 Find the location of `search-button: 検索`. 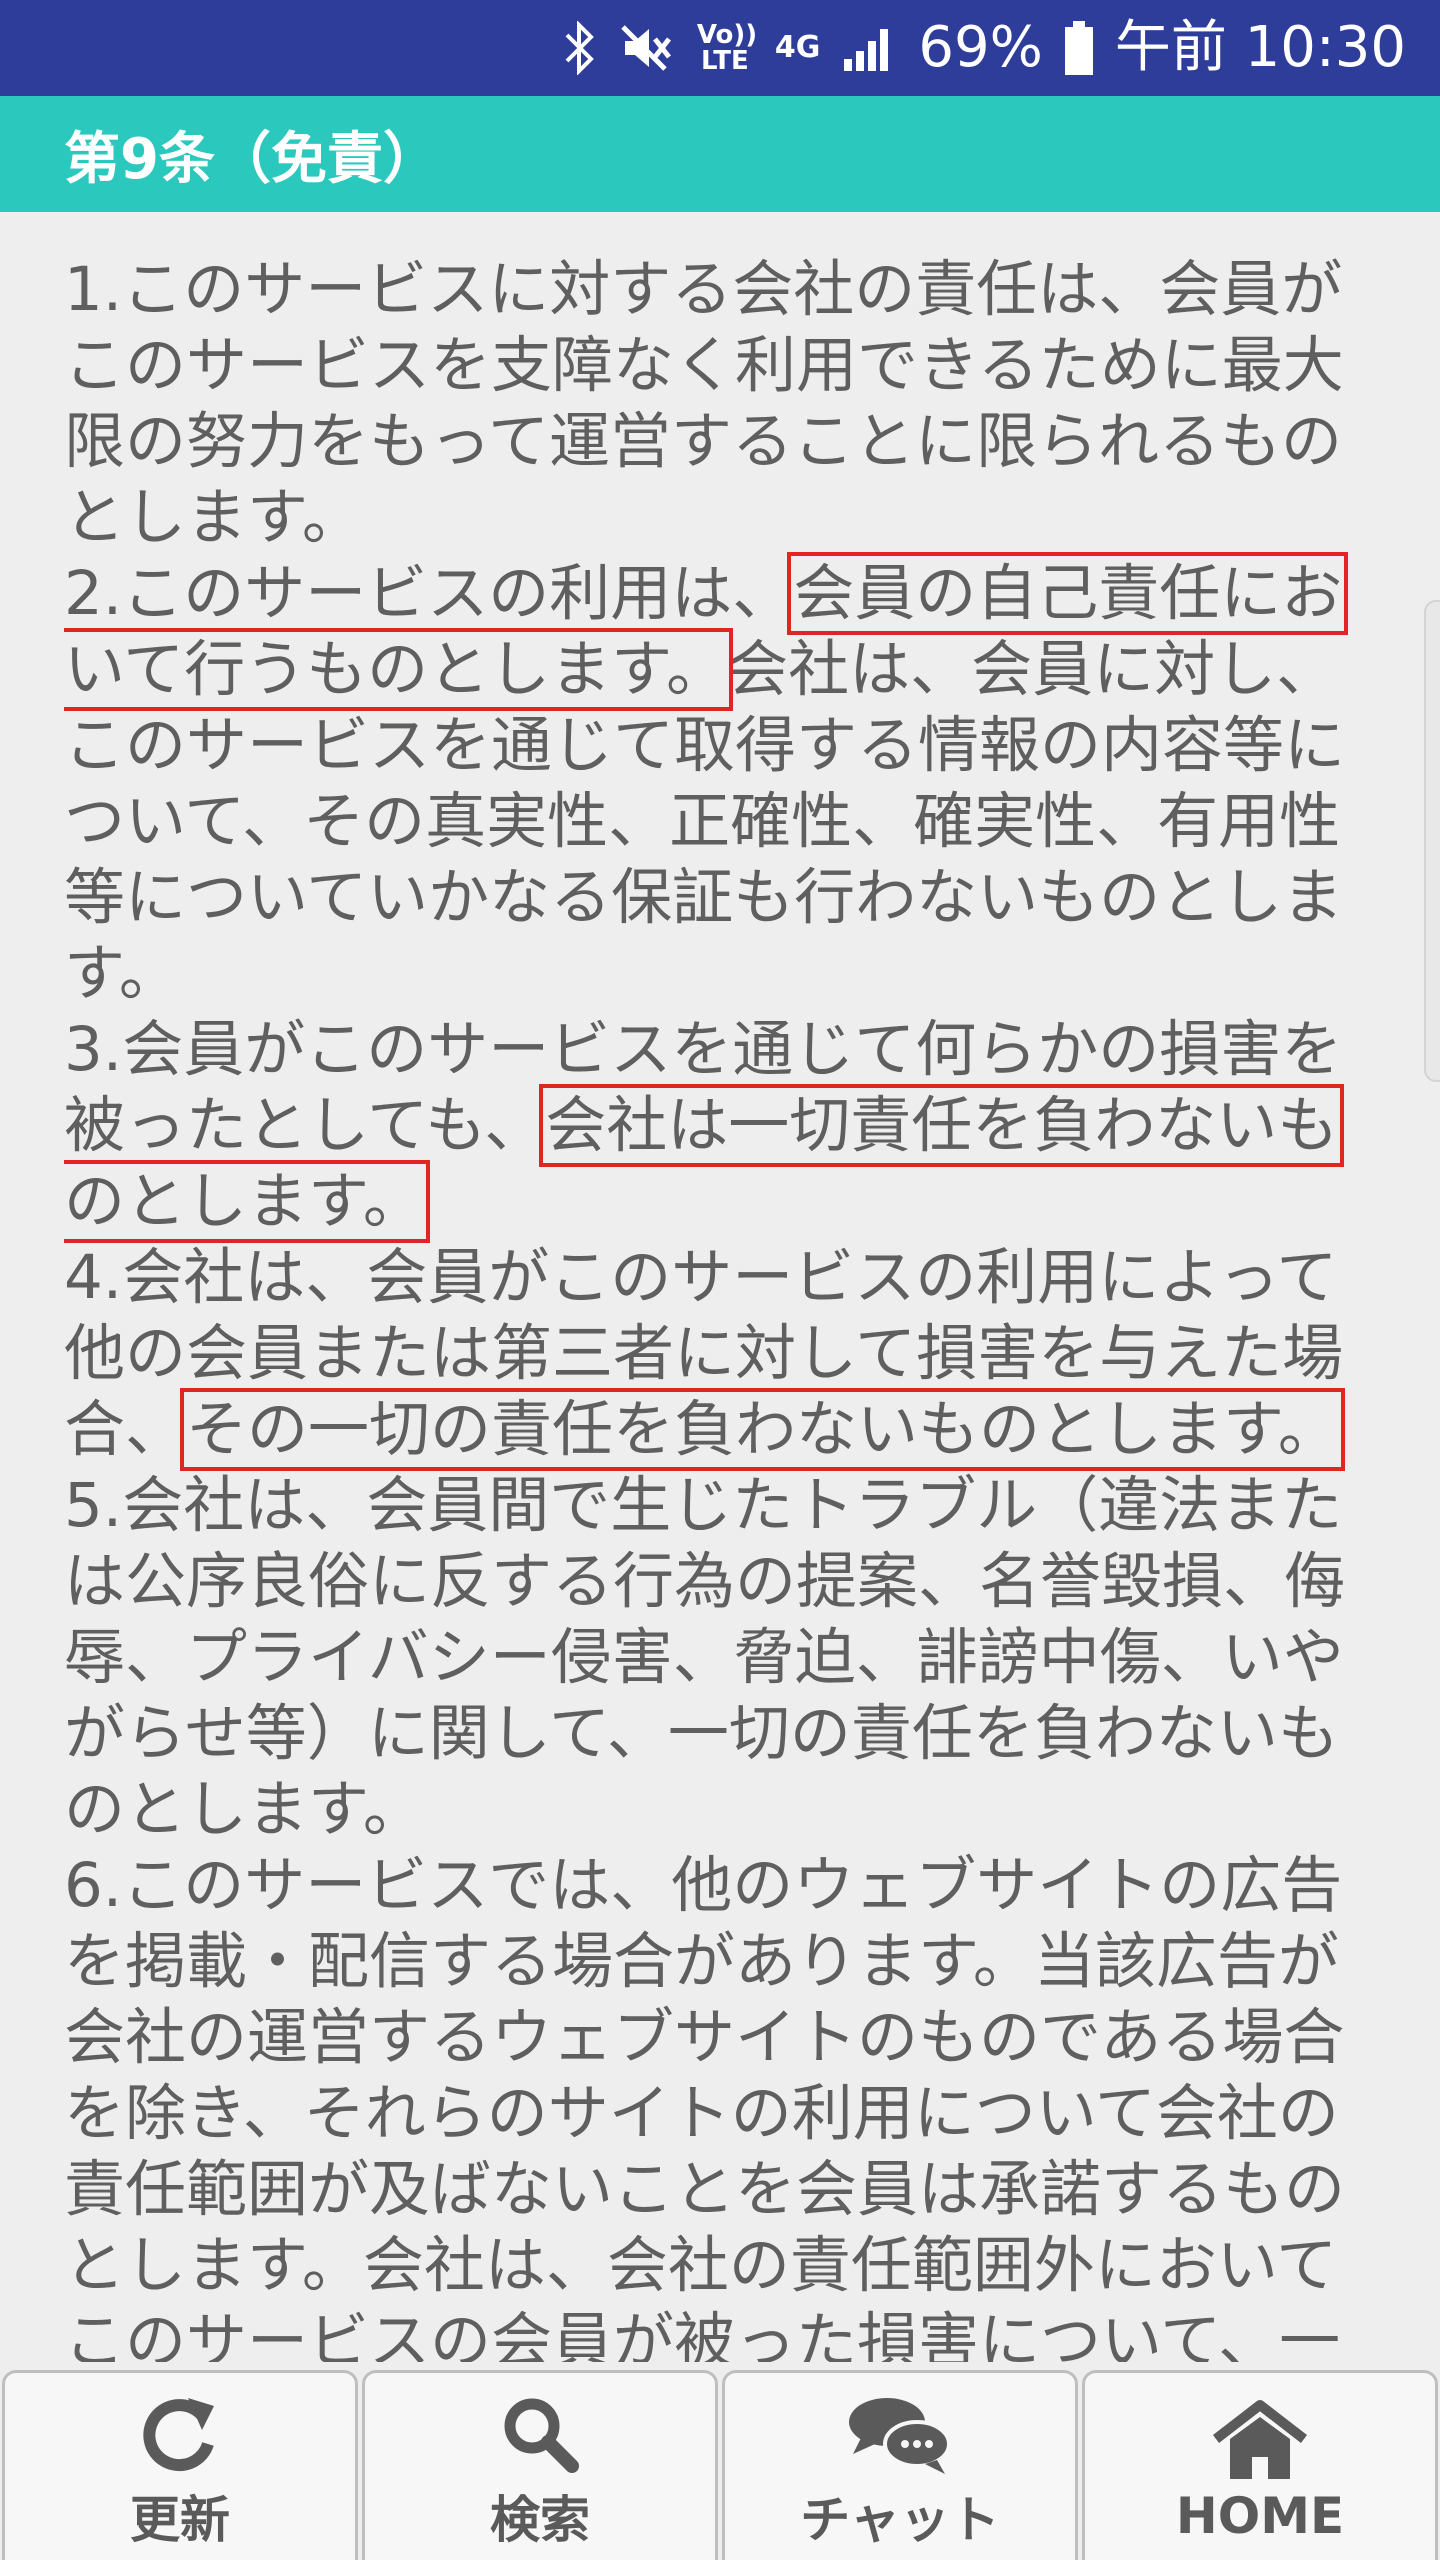

search-button: 検索 is located at coordinates (540, 2465).